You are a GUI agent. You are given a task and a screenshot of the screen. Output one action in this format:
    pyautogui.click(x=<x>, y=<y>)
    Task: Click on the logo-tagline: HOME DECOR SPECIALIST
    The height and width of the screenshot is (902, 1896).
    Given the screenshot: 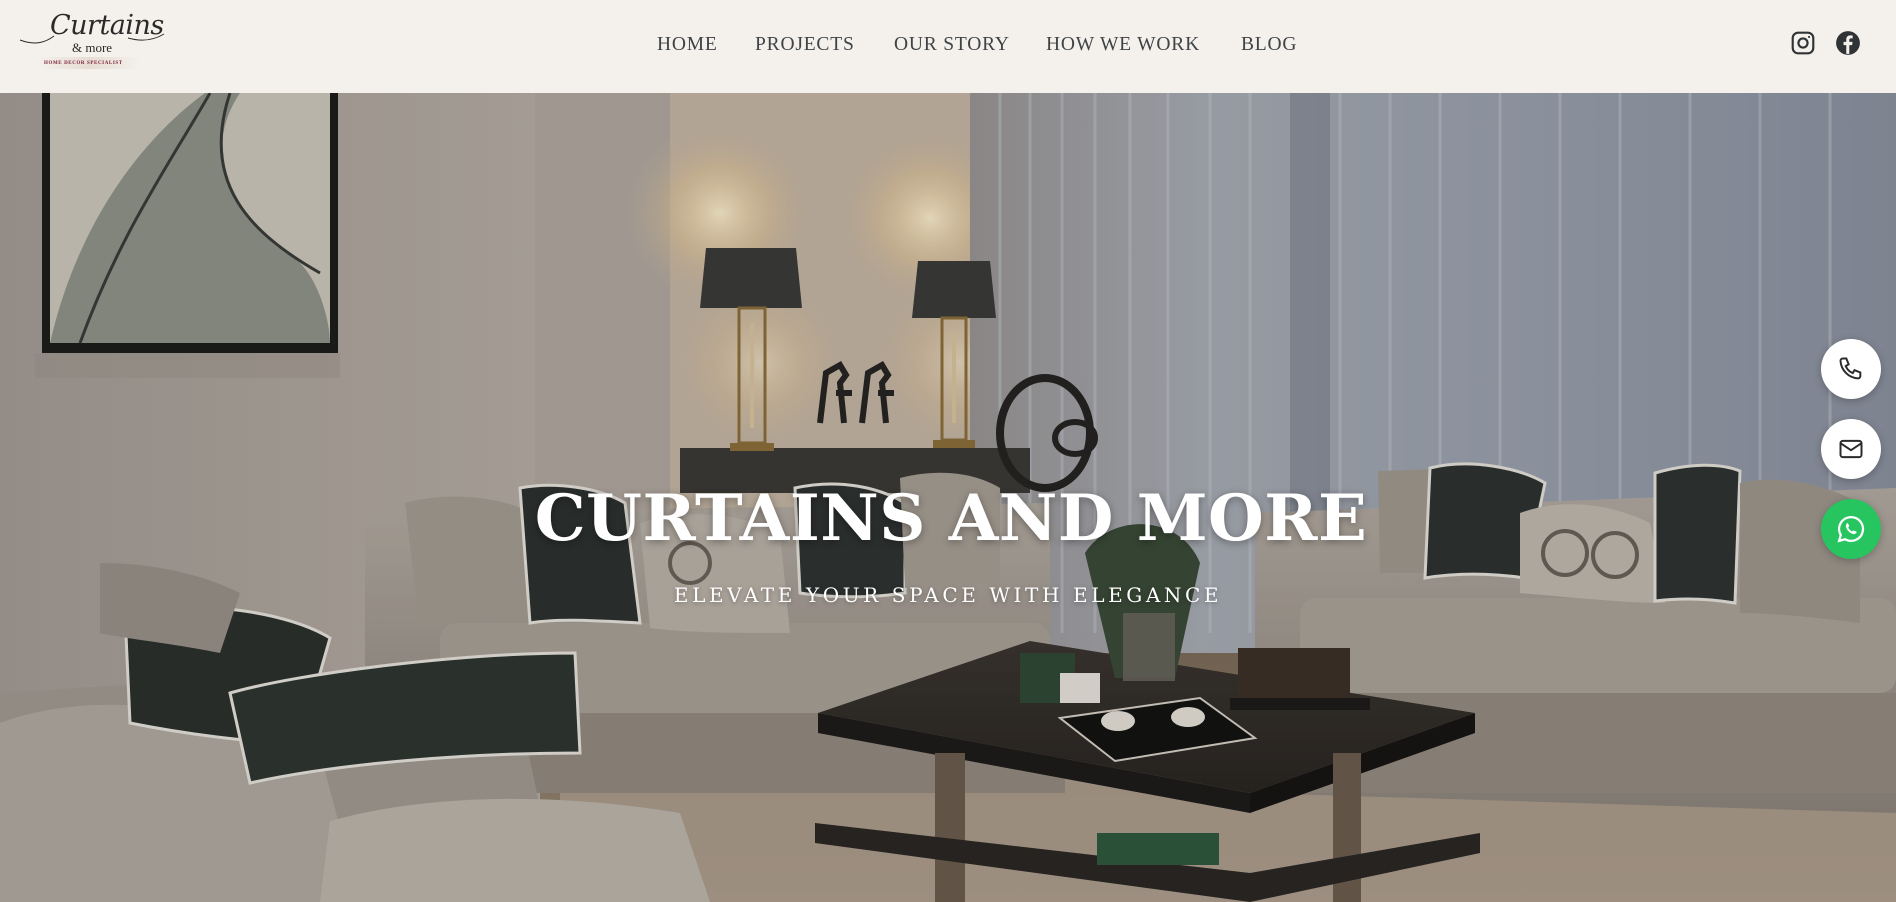 What is the action you would take?
    pyautogui.click(x=83, y=63)
    